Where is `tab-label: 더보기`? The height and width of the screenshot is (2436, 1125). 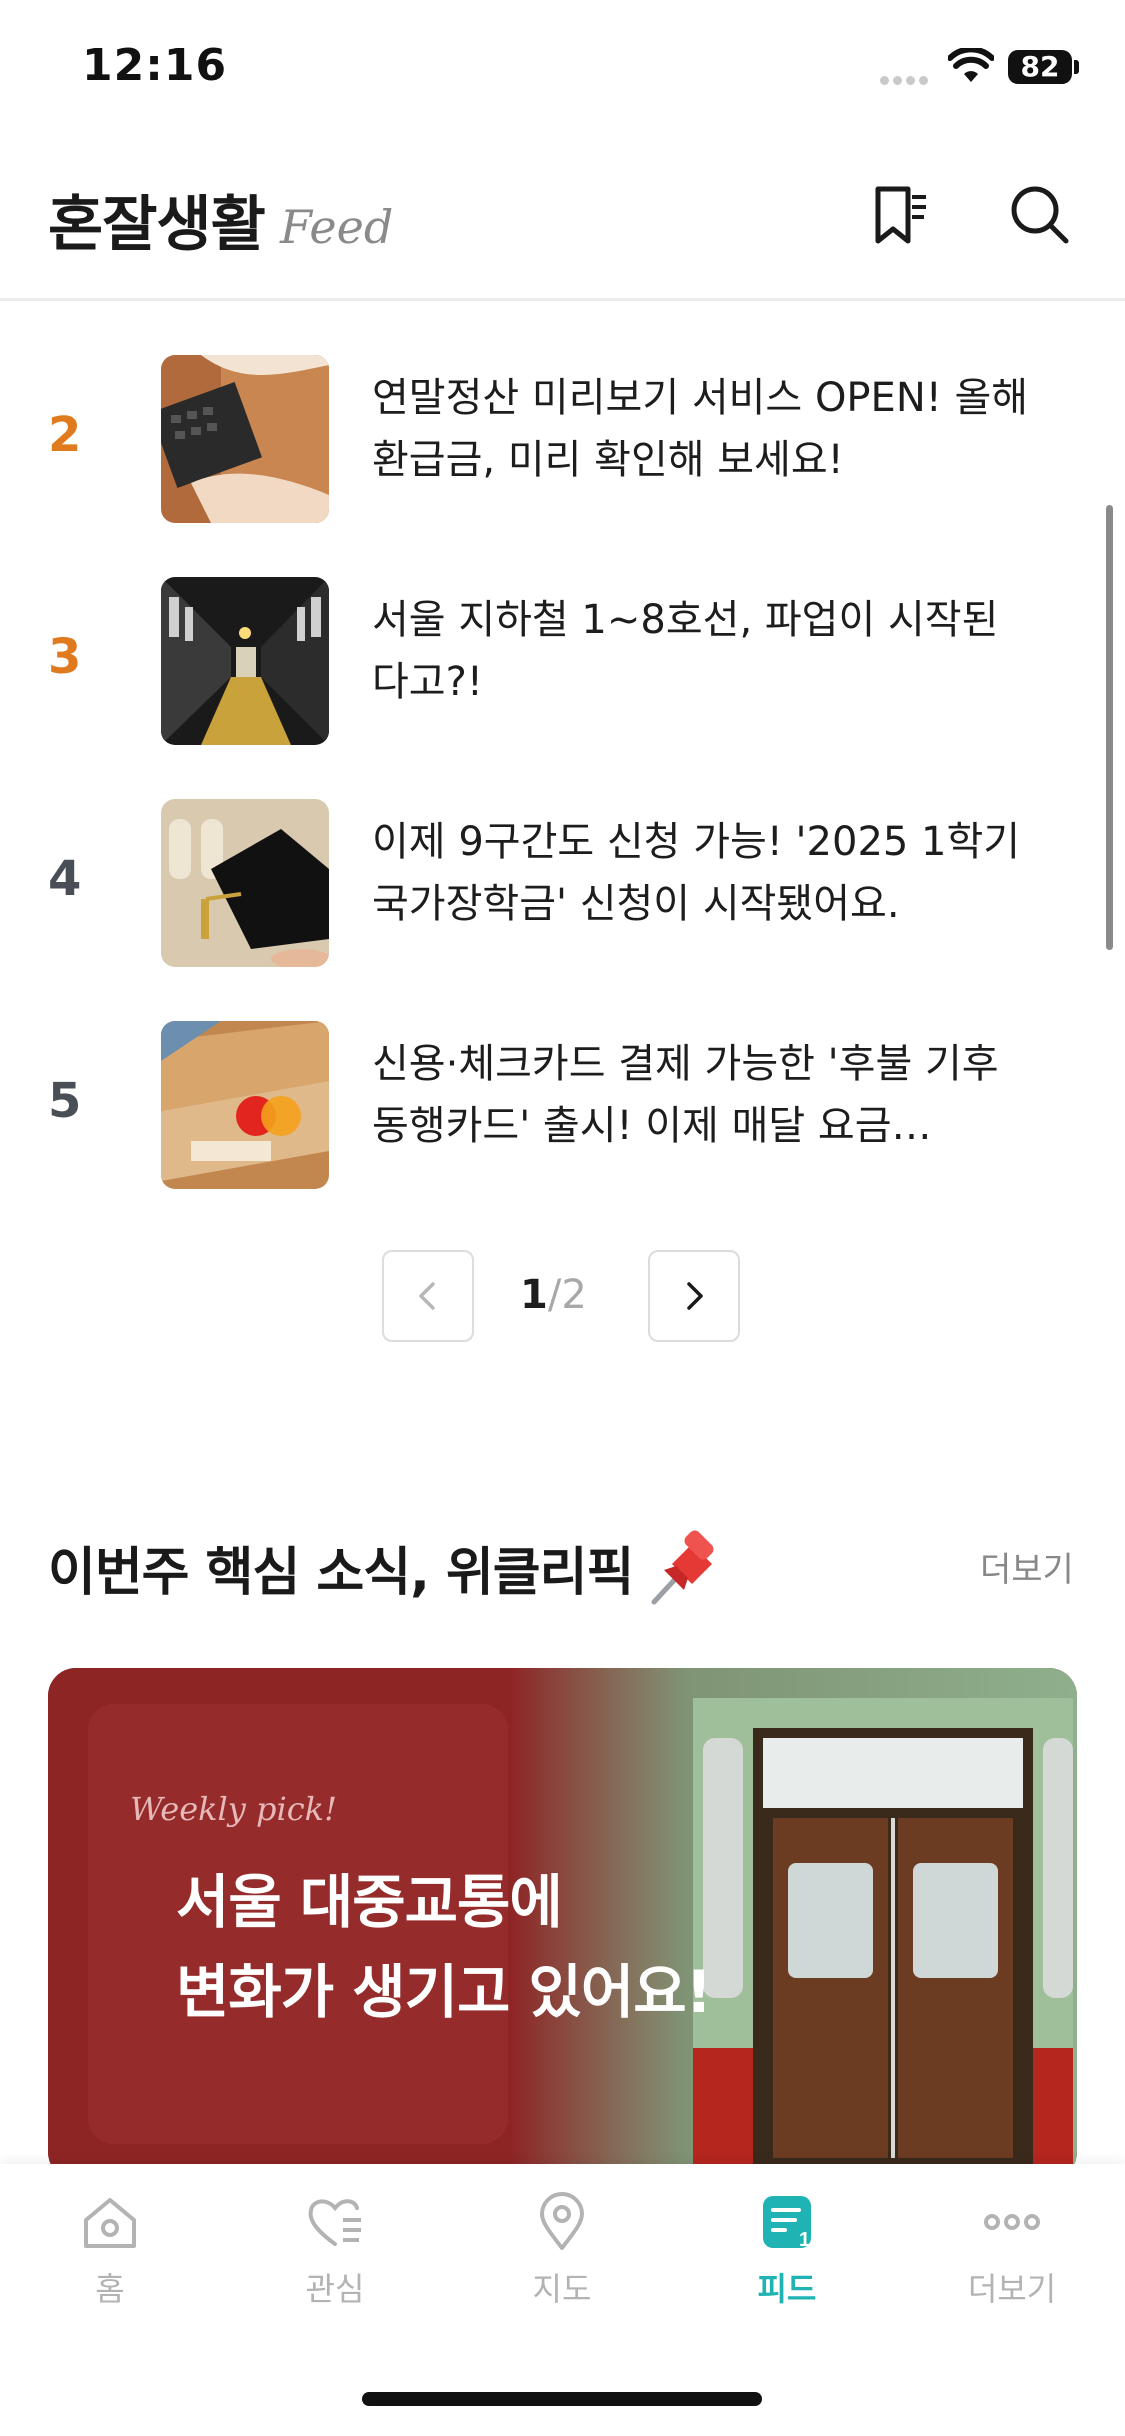
tab-label: 더보기 is located at coordinates (1012, 2289).